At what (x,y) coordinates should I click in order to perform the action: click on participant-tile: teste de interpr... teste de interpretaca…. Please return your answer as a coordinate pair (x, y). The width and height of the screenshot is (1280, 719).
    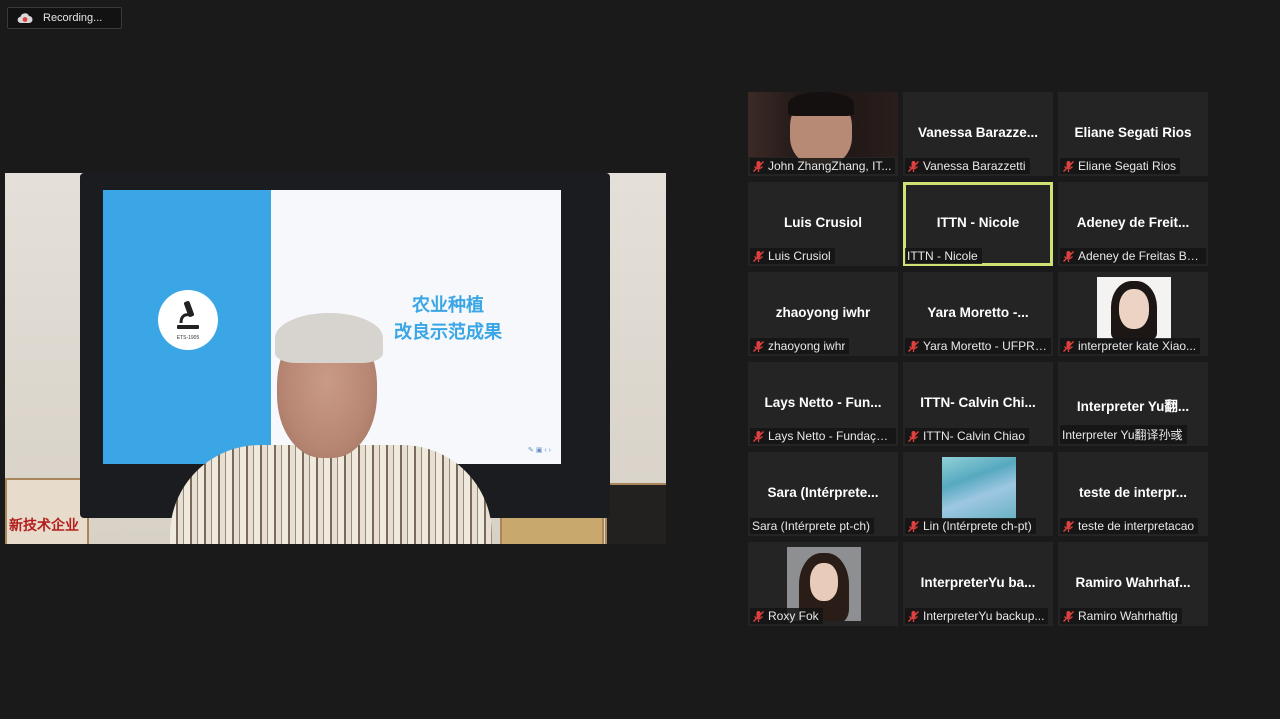
    Looking at the image, I should click on (1133, 494).